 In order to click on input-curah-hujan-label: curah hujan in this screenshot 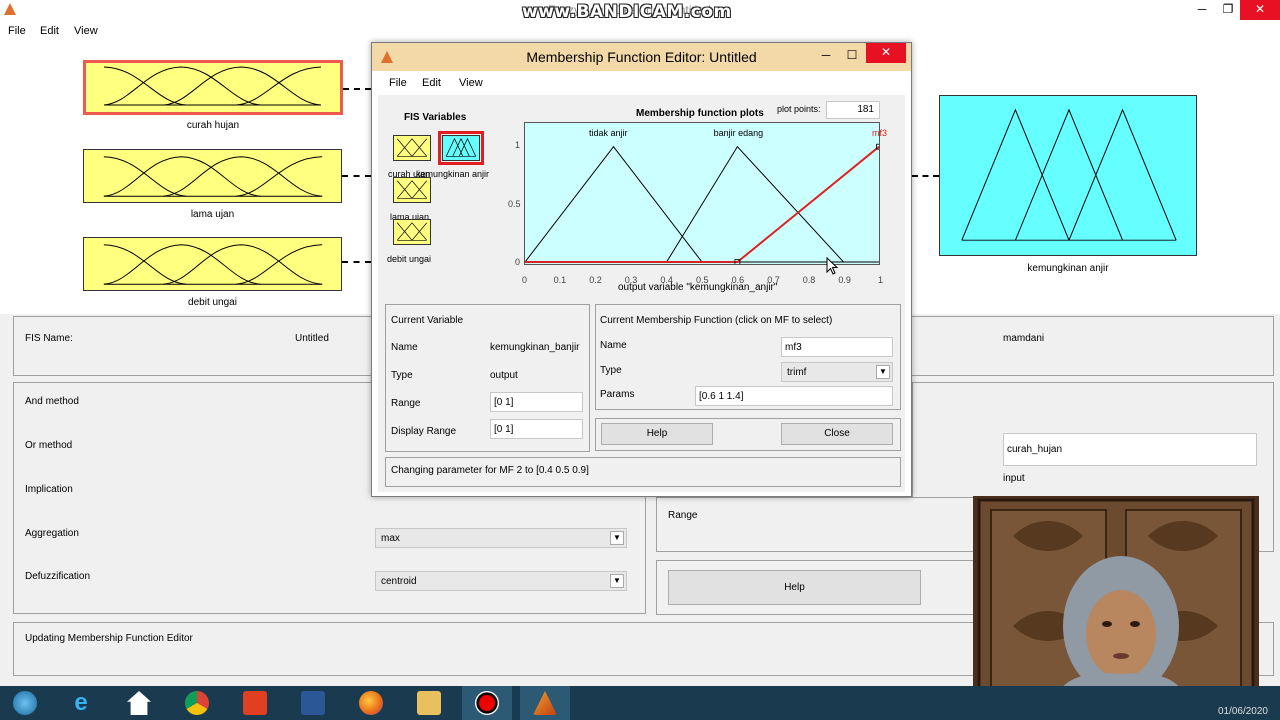, I will do `click(213, 125)`.